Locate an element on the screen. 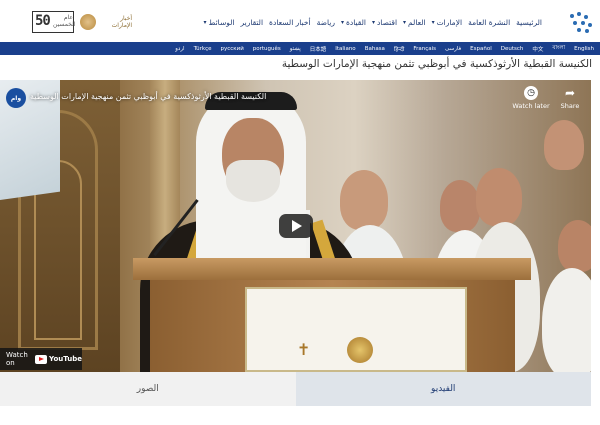  language-link: 中文 is located at coordinates (537, 49).